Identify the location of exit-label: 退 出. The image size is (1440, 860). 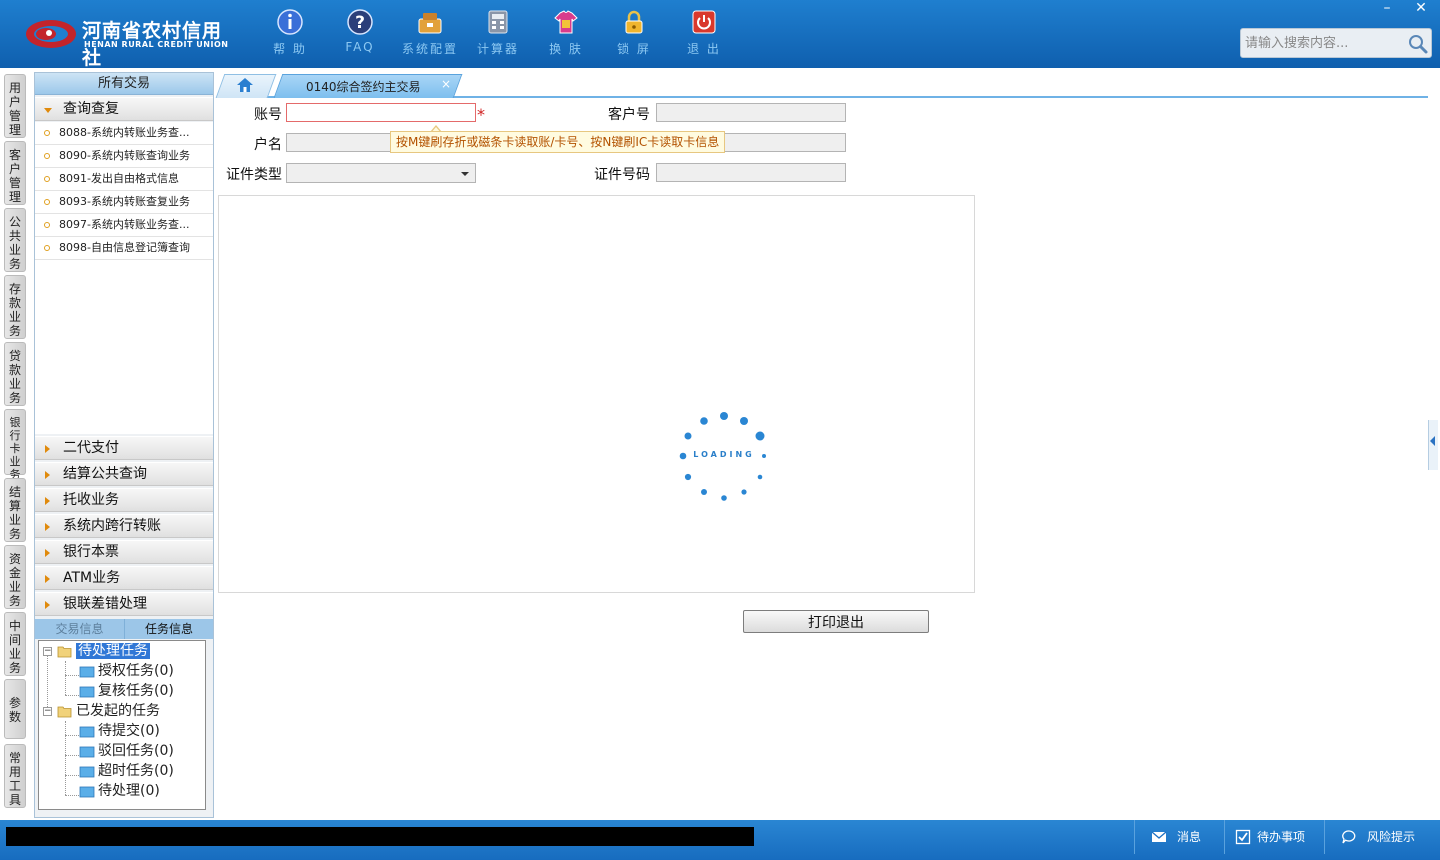
(704, 49).